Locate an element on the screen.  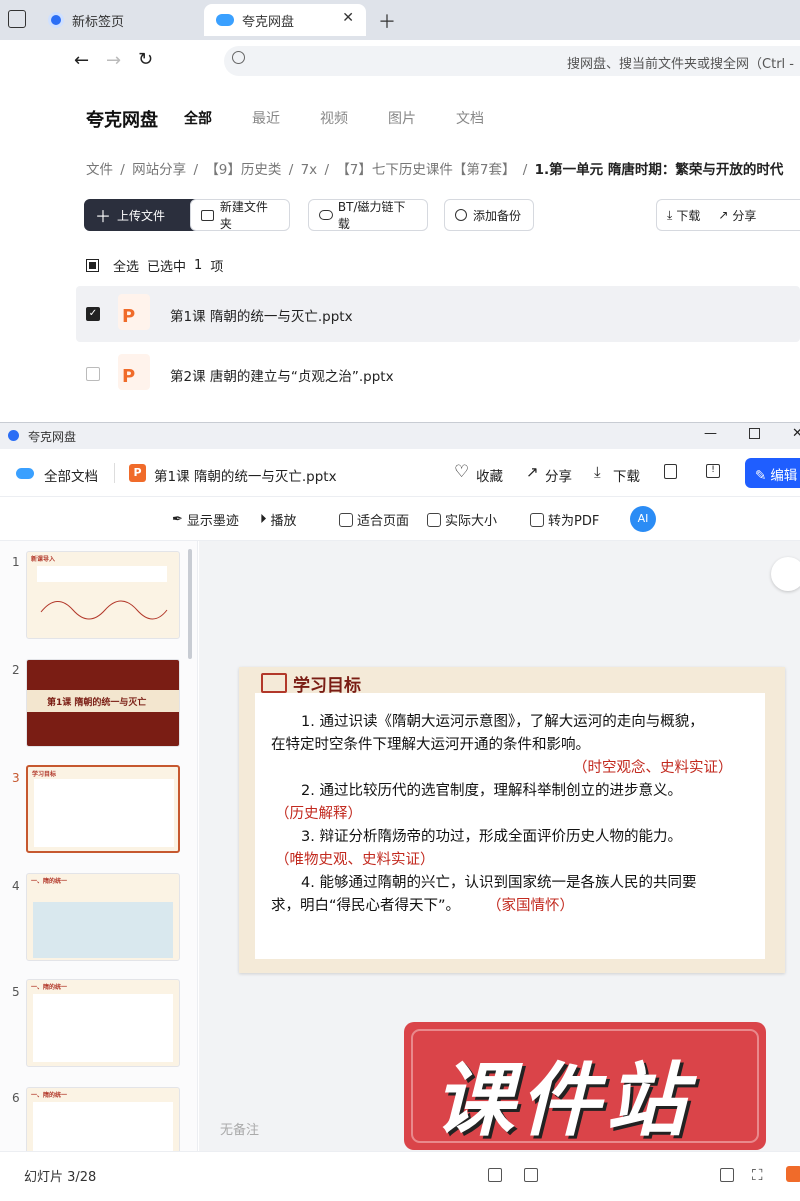
side-tool-icon is located at coordinates (785, 574).